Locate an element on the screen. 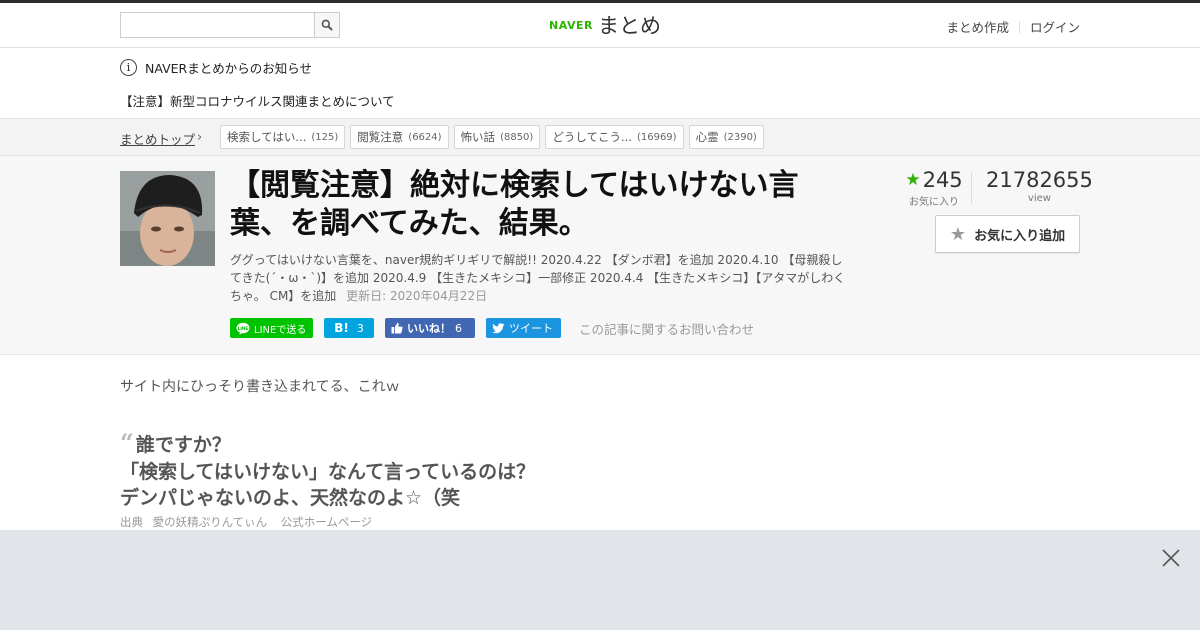  thumbs-up-icon is located at coordinates (397, 328).